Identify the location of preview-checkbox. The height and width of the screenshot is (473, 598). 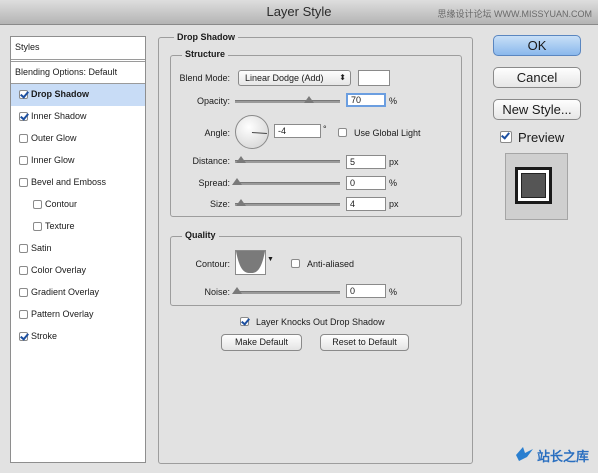
(506, 137).